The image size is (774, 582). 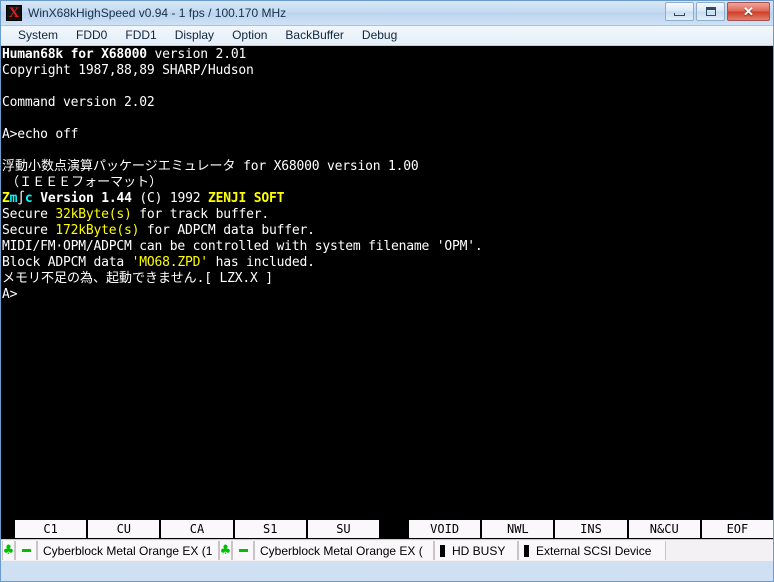 I want to click on terminal-text: for ADPCM data buffer., so click(x=227, y=230).